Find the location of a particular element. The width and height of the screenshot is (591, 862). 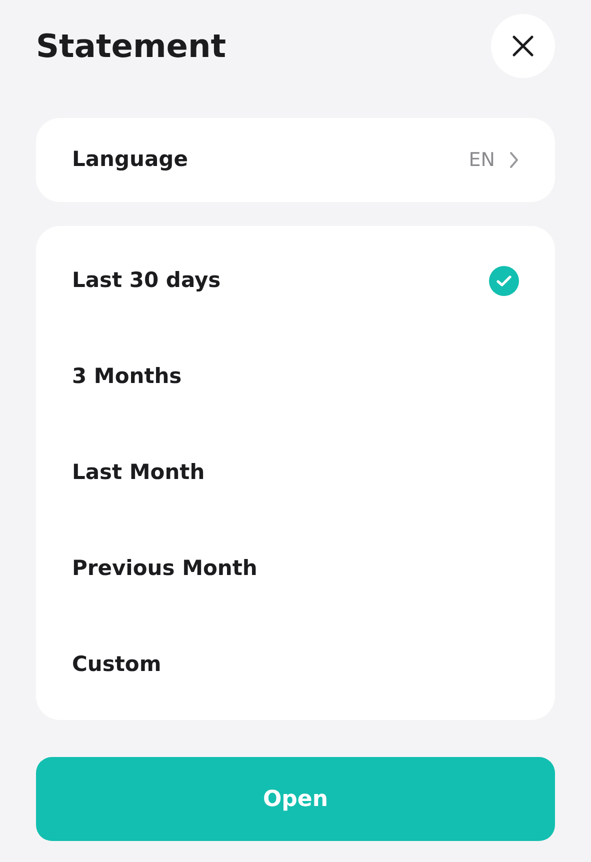

check-icon is located at coordinates (504, 281).